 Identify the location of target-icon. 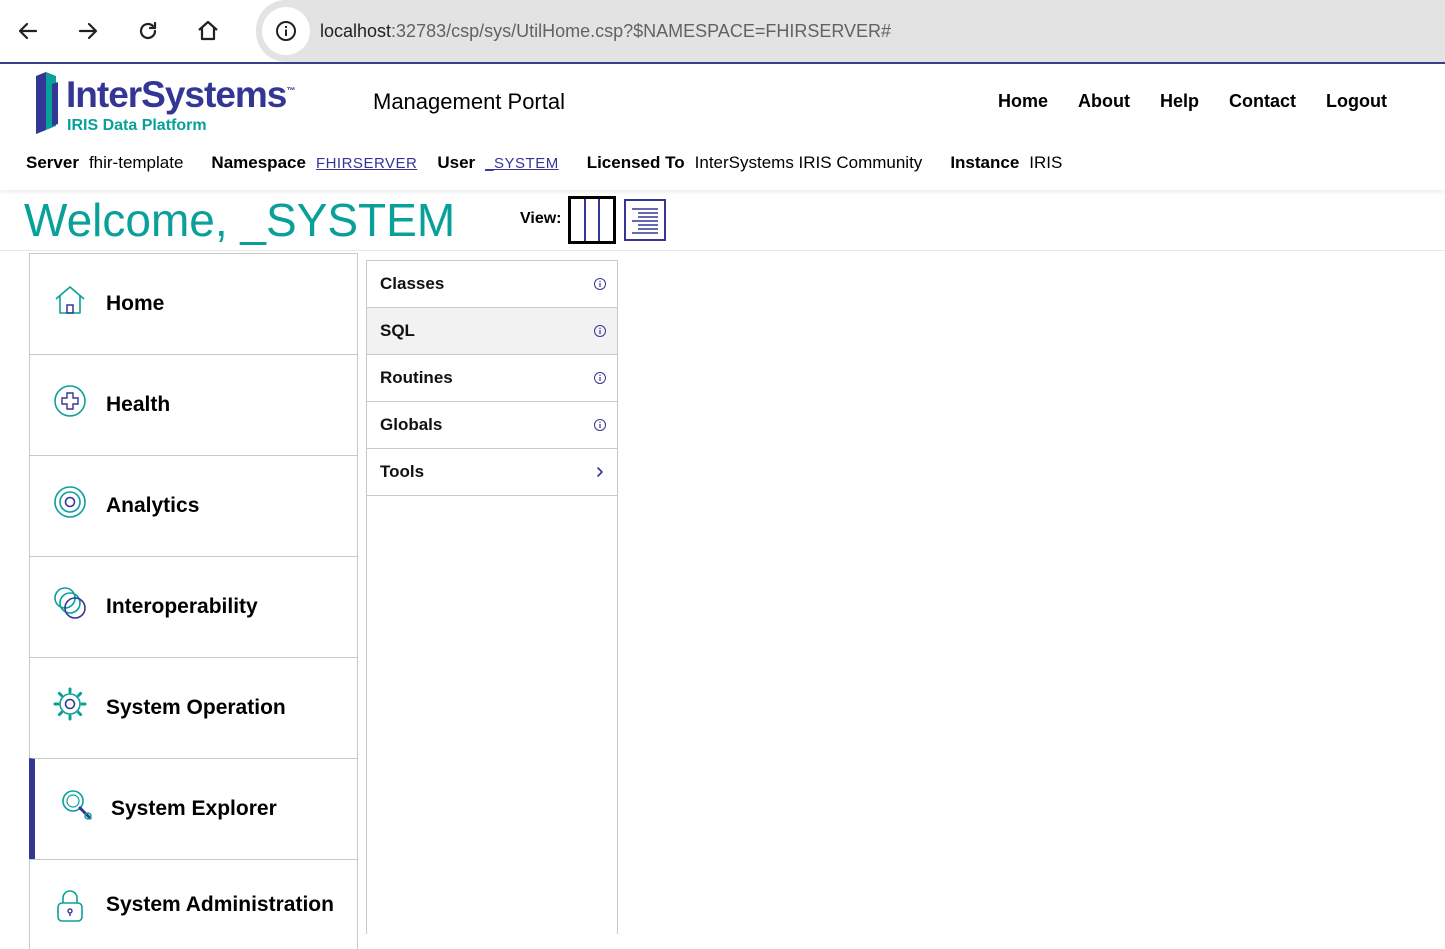
(70, 502).